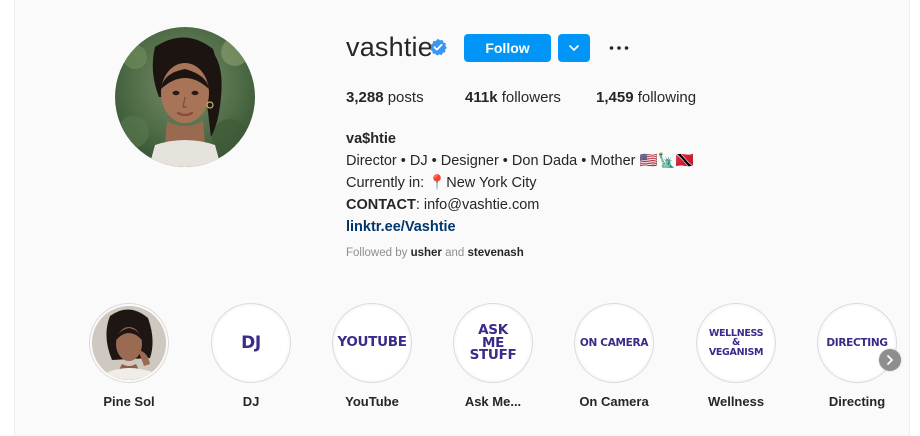  I want to click on highlight-dj: DJ DJ, so click(251, 356).